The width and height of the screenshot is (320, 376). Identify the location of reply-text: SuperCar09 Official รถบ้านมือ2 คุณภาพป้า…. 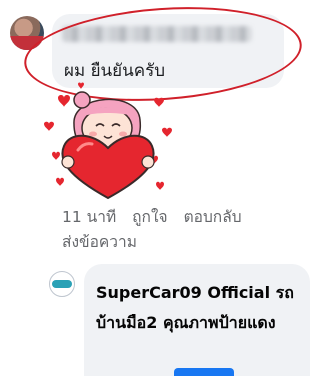
(199, 308).